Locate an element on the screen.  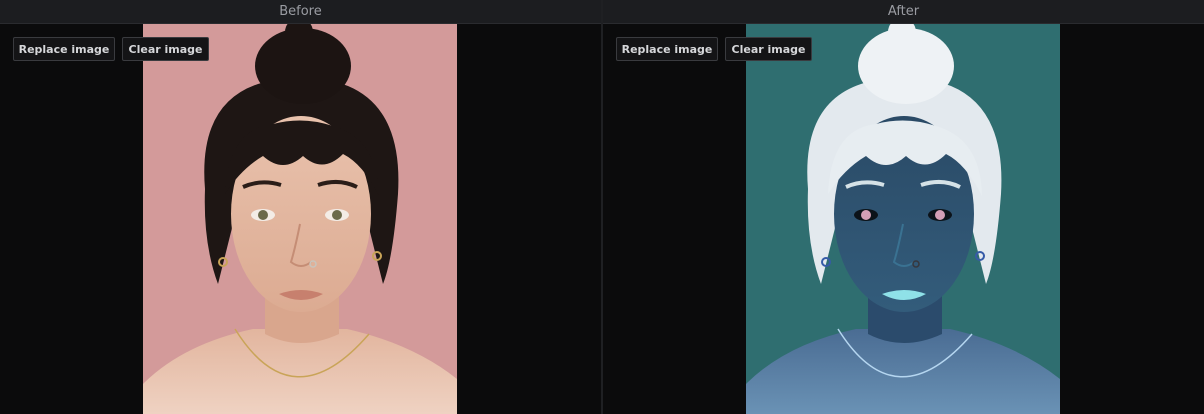
before-pane-header: Before is located at coordinates (300, 12).